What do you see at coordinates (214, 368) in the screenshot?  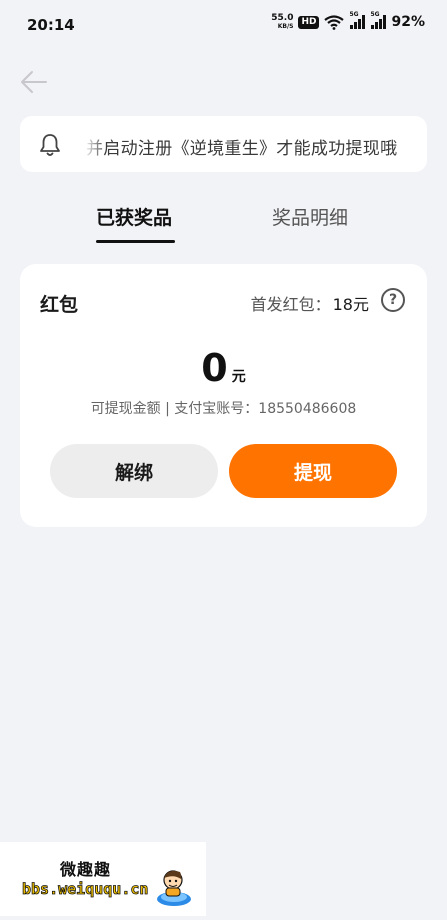 I see `balance-value: 0` at bounding box center [214, 368].